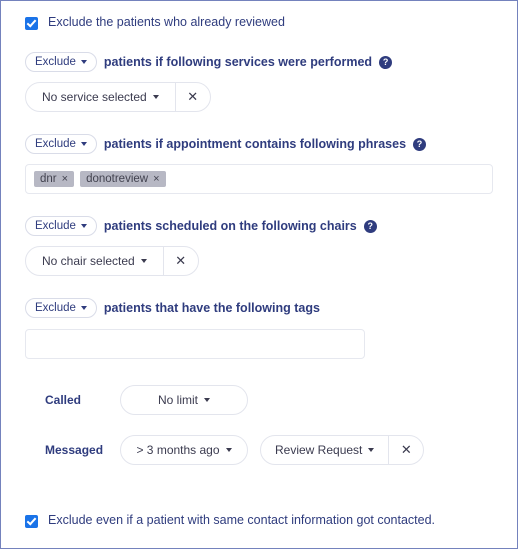 This screenshot has width=518, height=549. I want to click on called-label: Called, so click(63, 400).